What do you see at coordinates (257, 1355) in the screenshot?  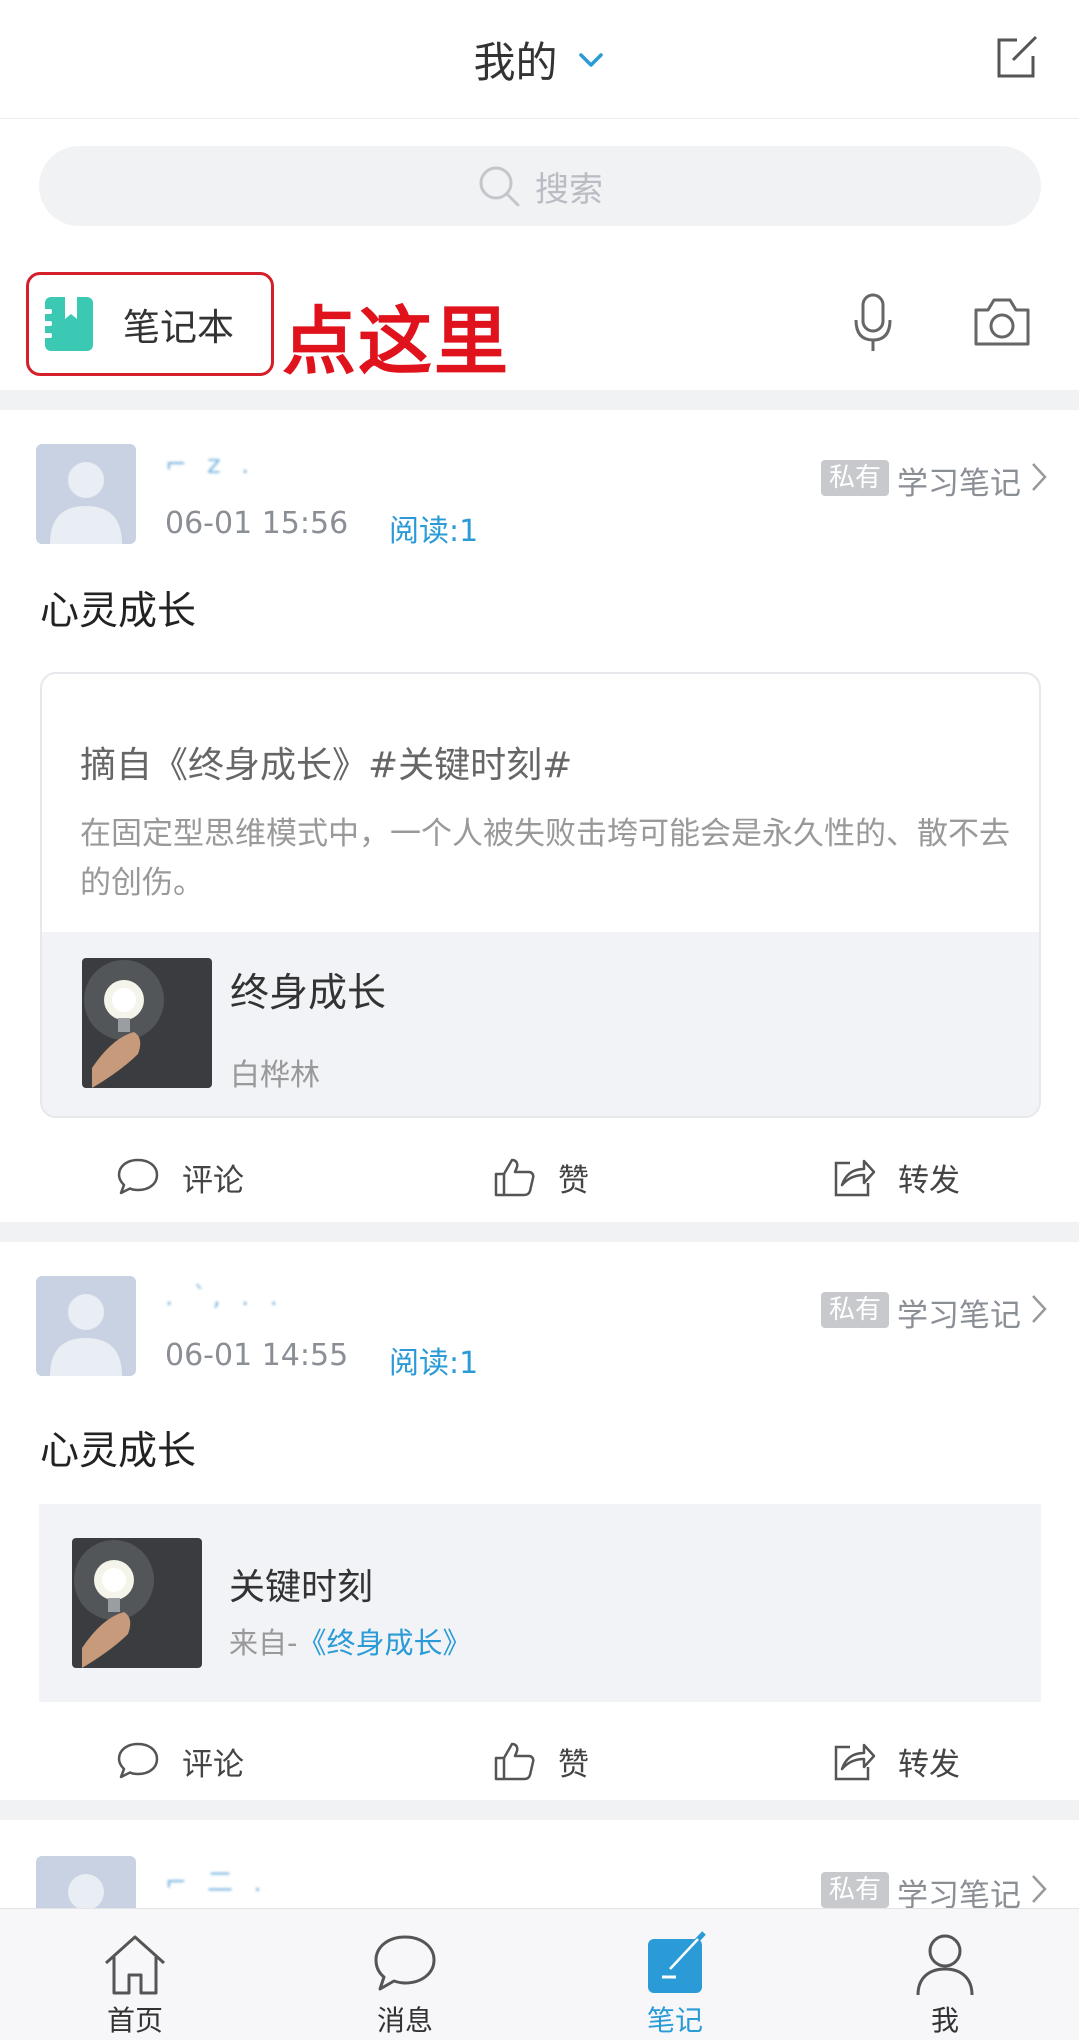 I see `post-time: 06-01 14:55` at bounding box center [257, 1355].